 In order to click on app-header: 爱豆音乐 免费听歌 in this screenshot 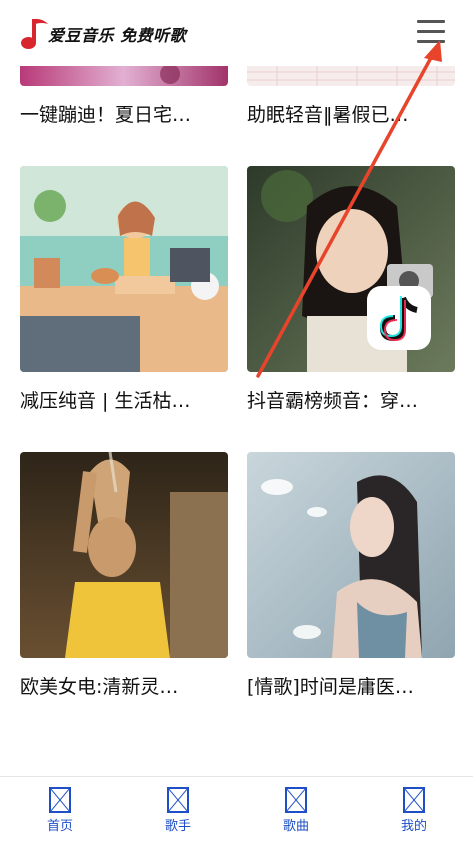, I will do `click(236, 33)`.